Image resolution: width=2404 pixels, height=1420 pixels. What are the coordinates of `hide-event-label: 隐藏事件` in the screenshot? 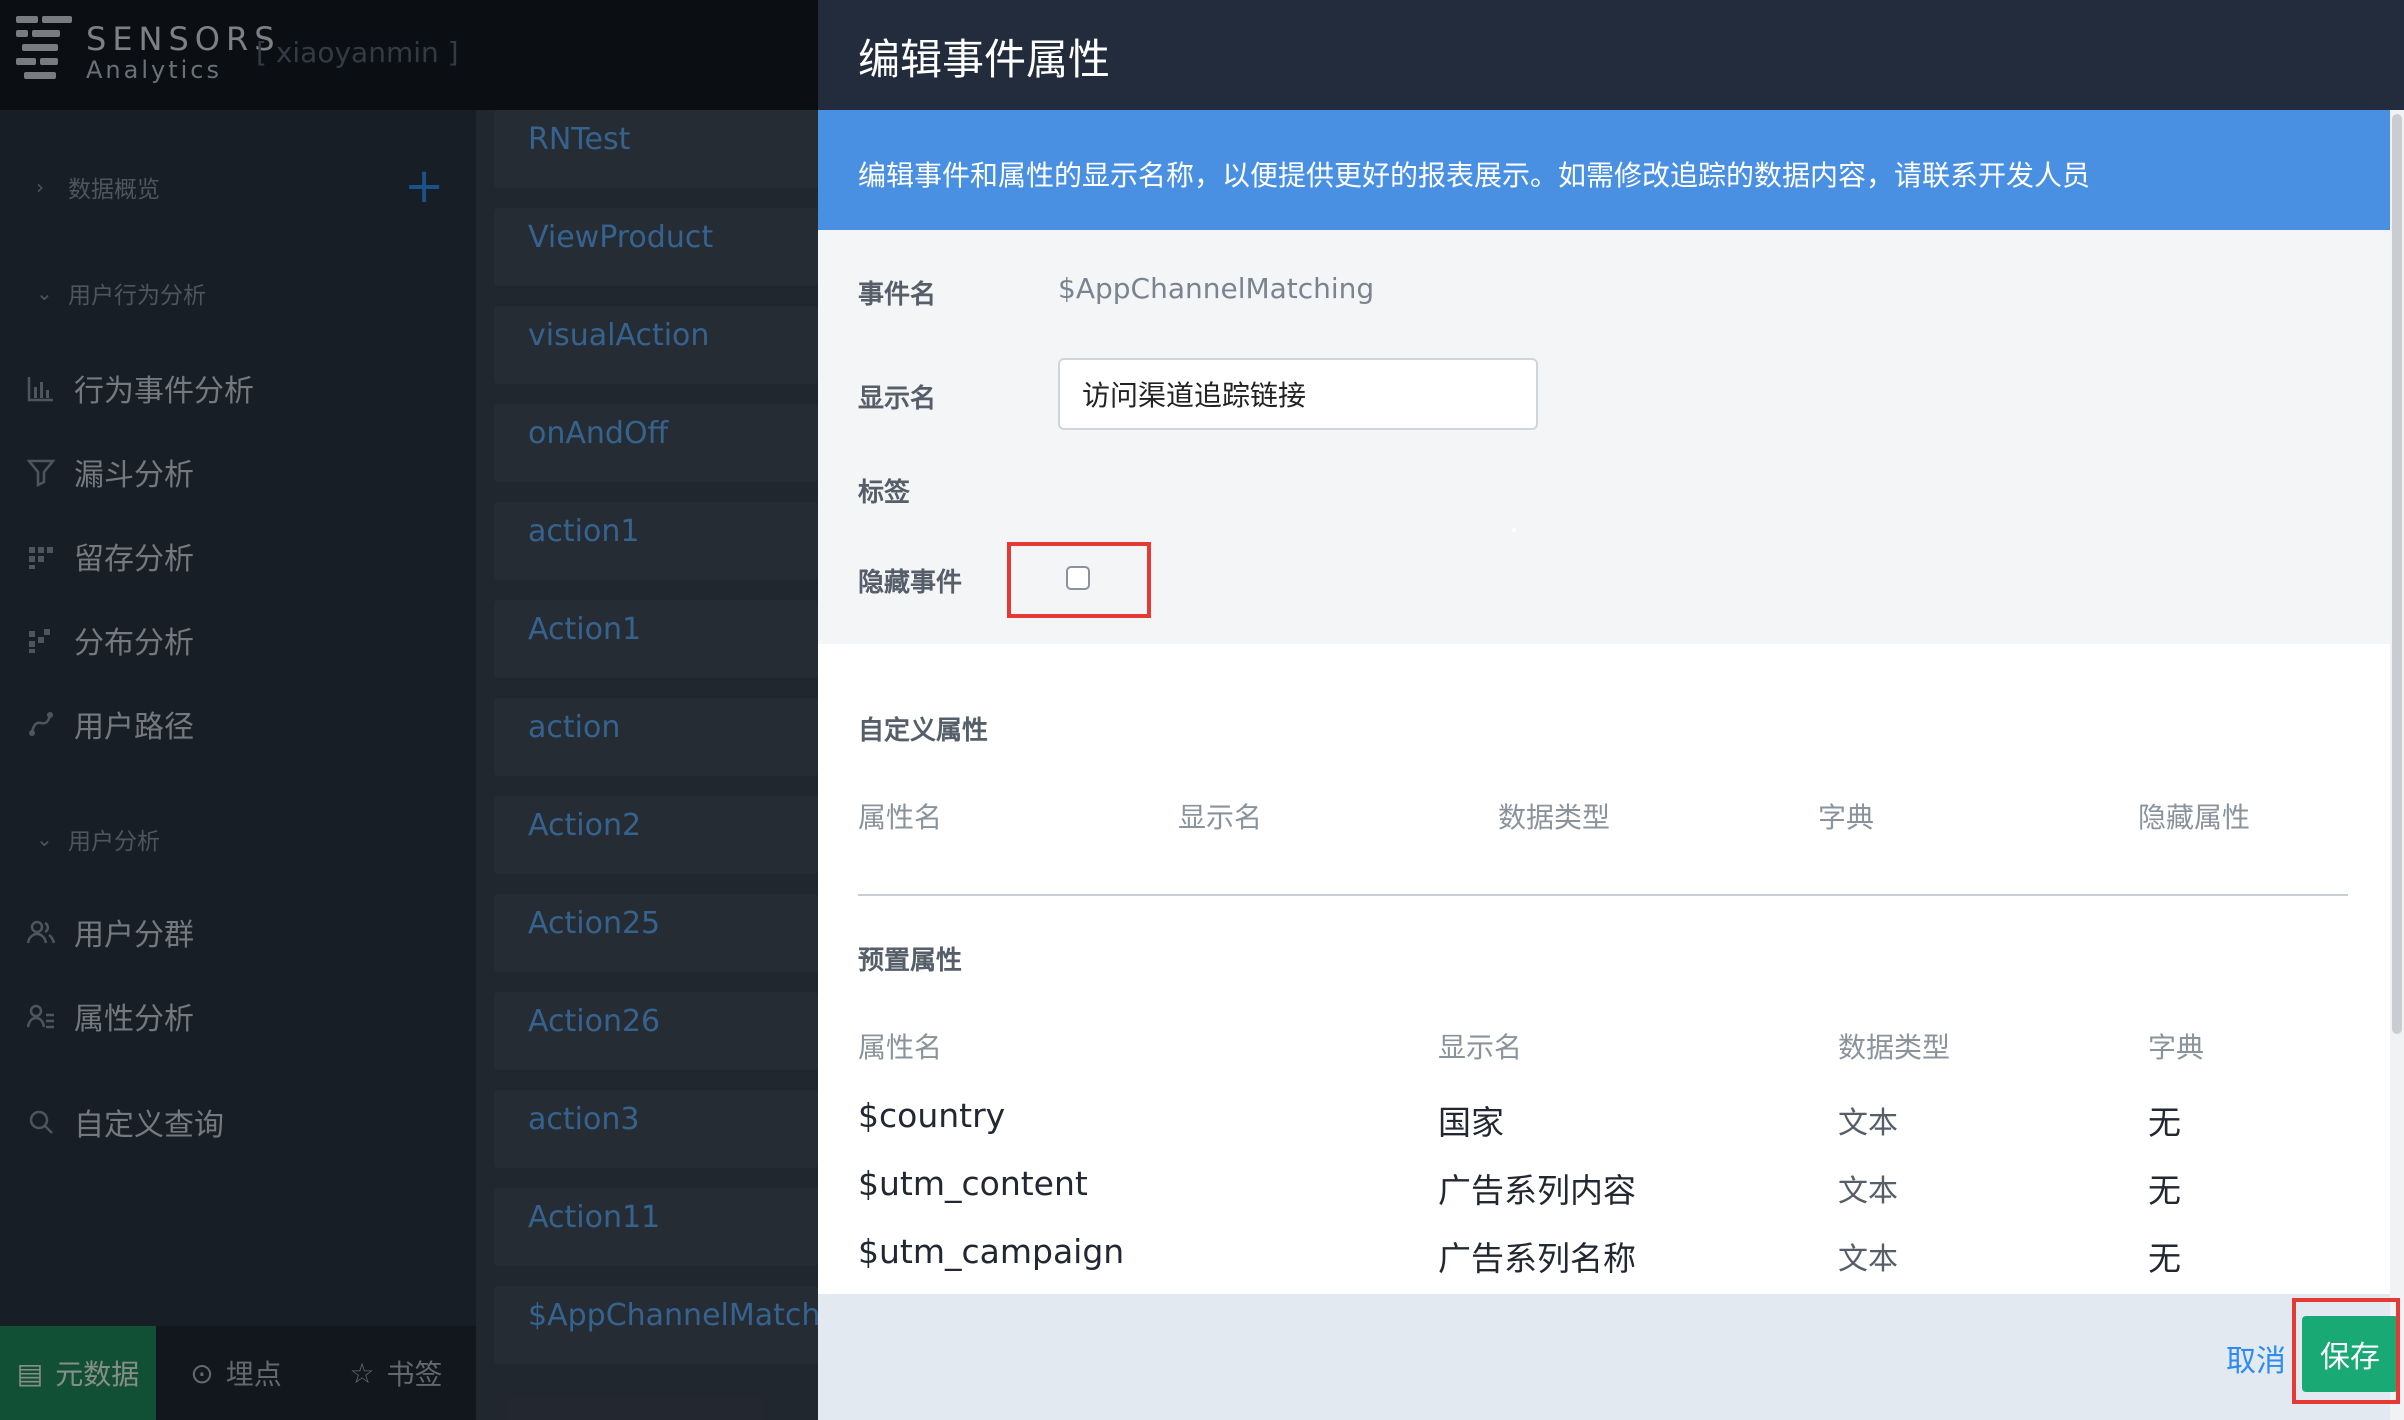 It's located at (910, 583).